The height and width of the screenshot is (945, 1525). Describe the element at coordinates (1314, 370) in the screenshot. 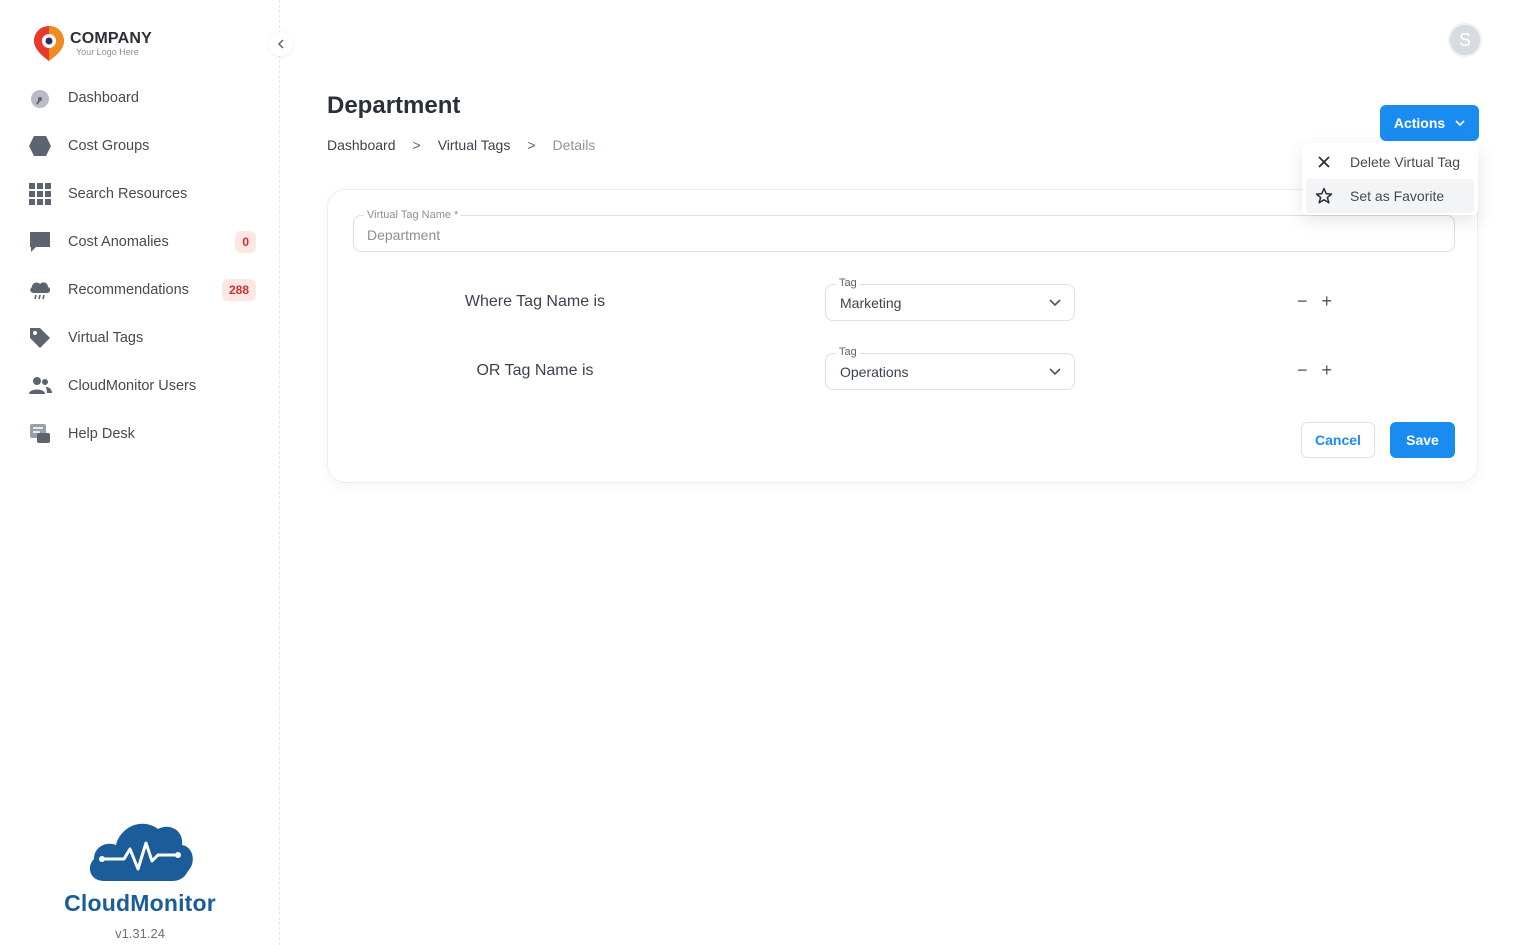

I see `condition-stepper-2: − +` at that location.